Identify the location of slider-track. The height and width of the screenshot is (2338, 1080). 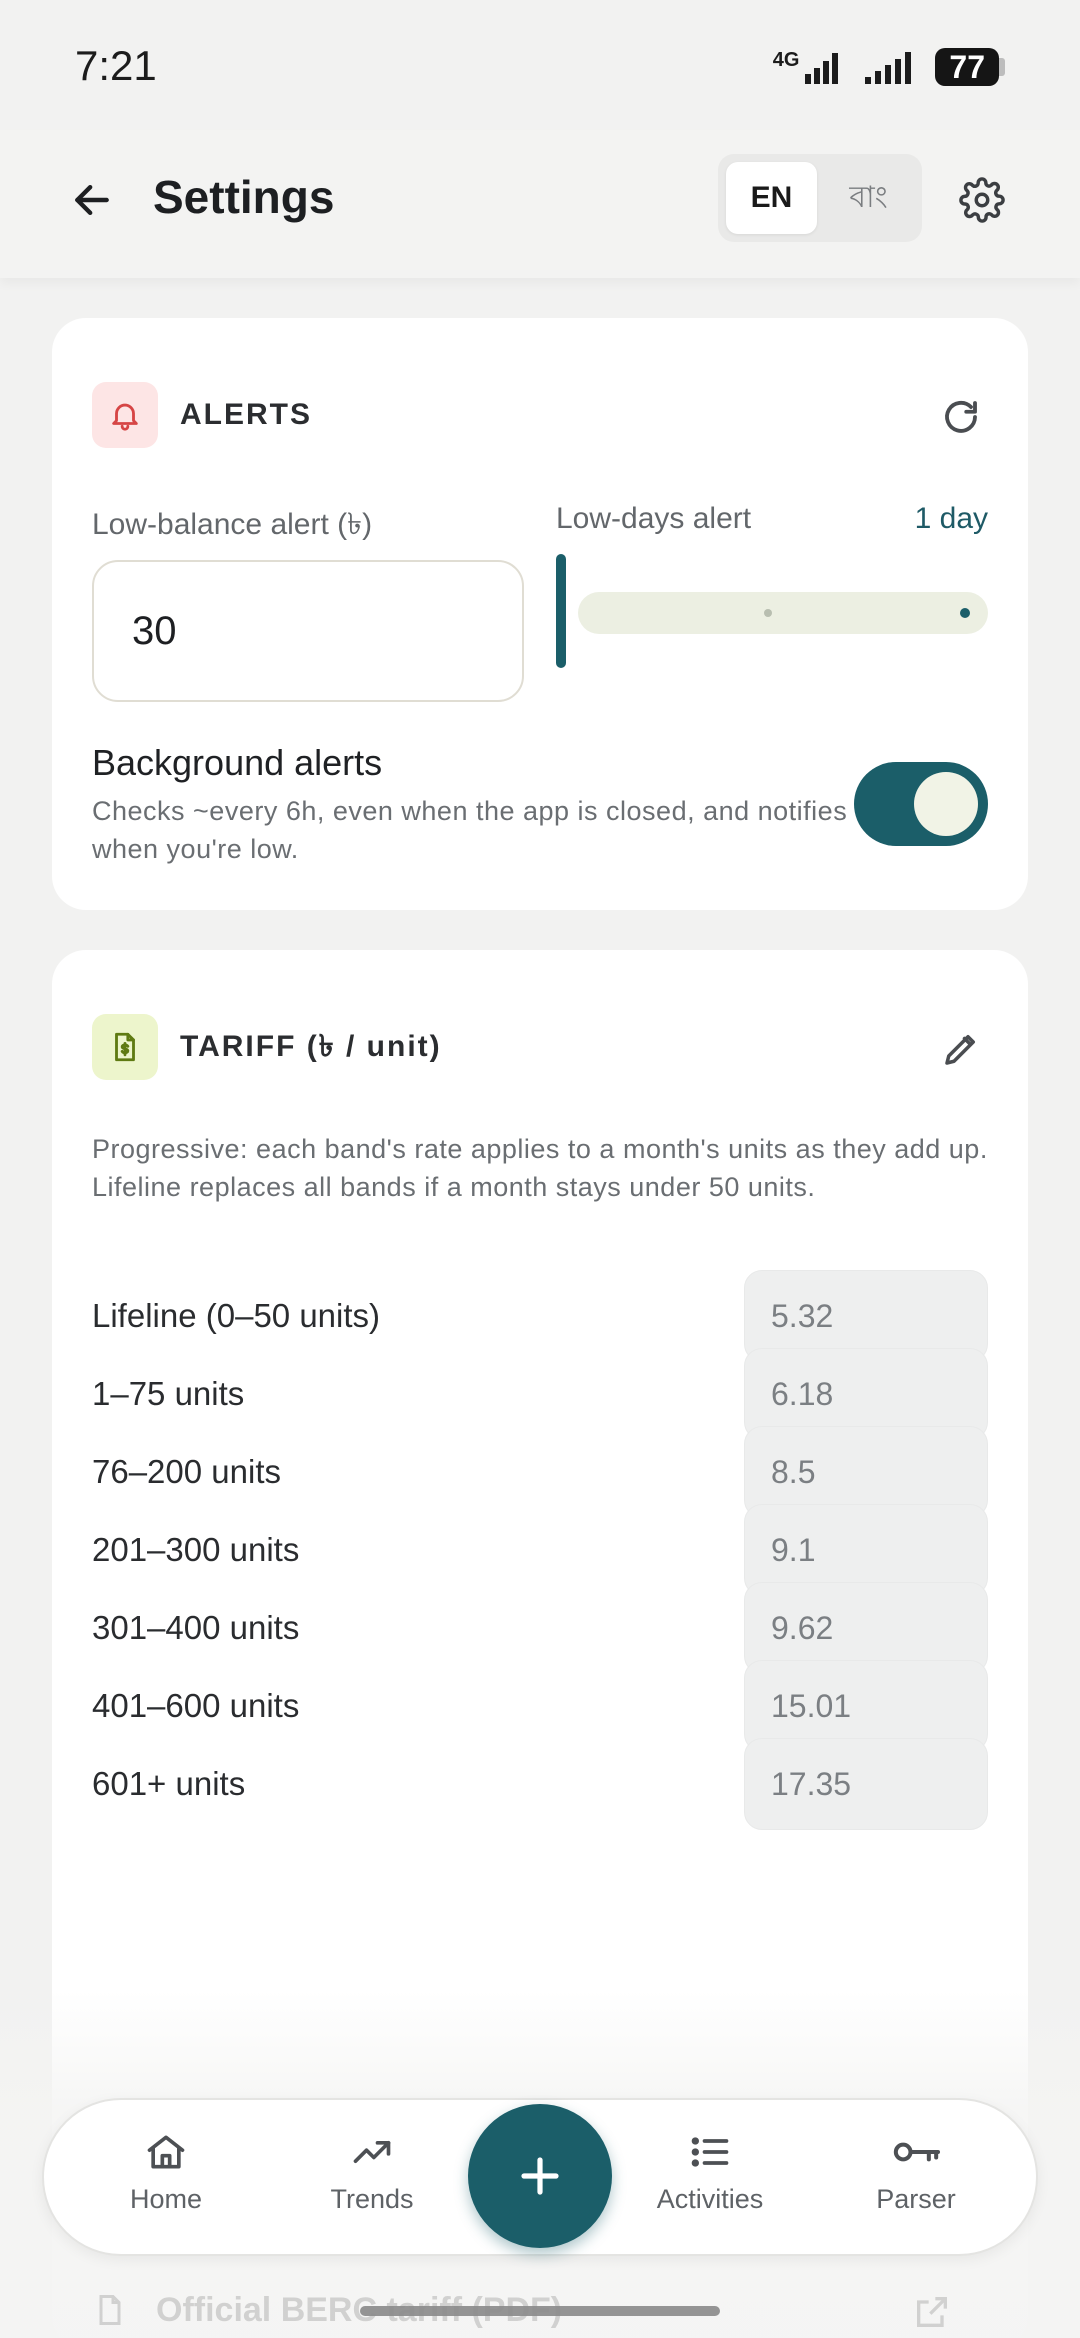
(783, 613).